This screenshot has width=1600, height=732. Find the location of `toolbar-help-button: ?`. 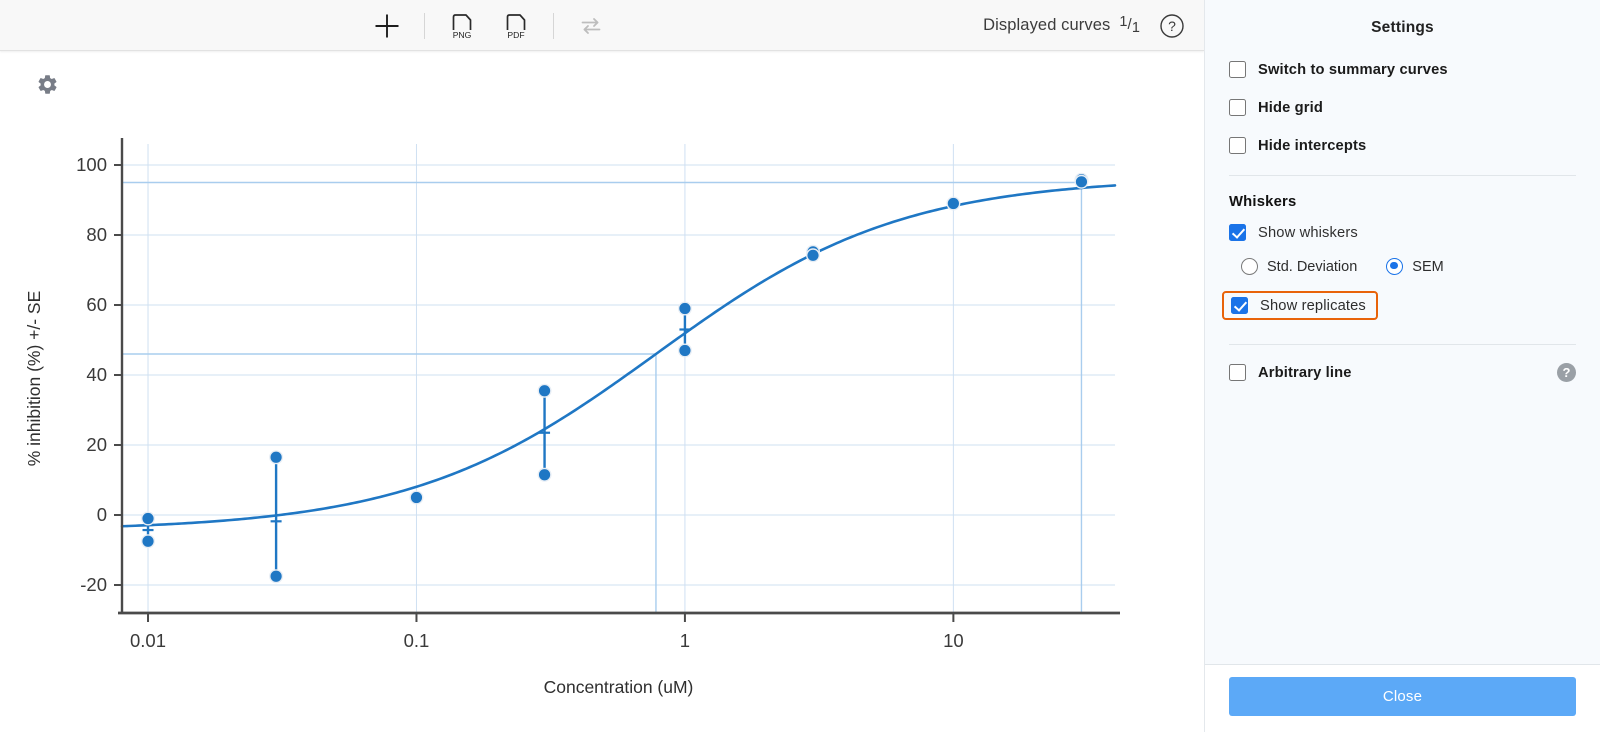

toolbar-help-button: ? is located at coordinates (1172, 26).